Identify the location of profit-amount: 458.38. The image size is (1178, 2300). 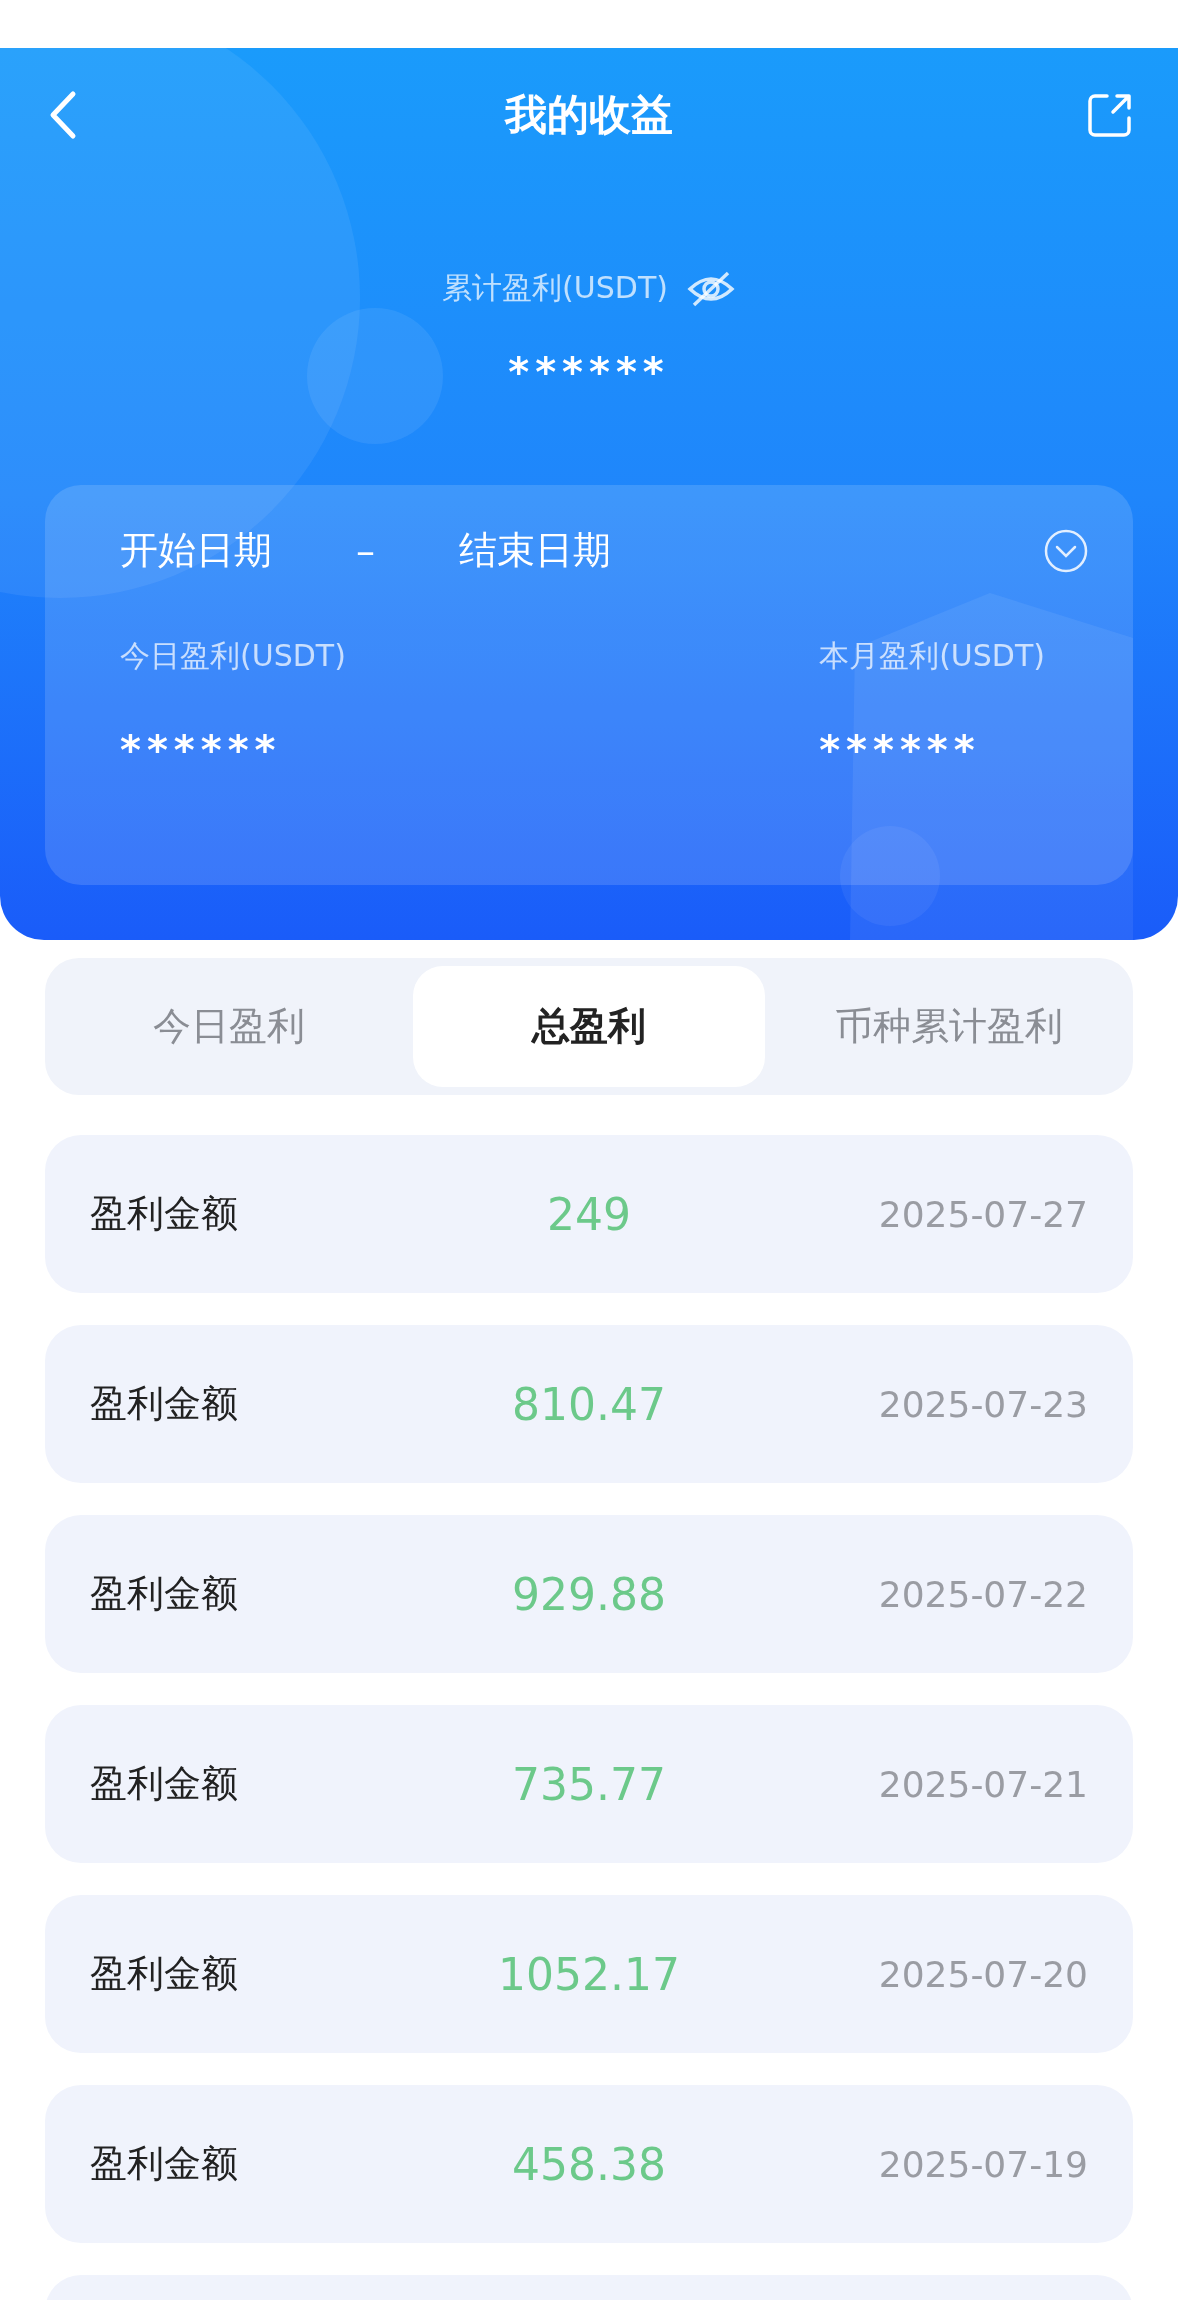
(589, 2164).